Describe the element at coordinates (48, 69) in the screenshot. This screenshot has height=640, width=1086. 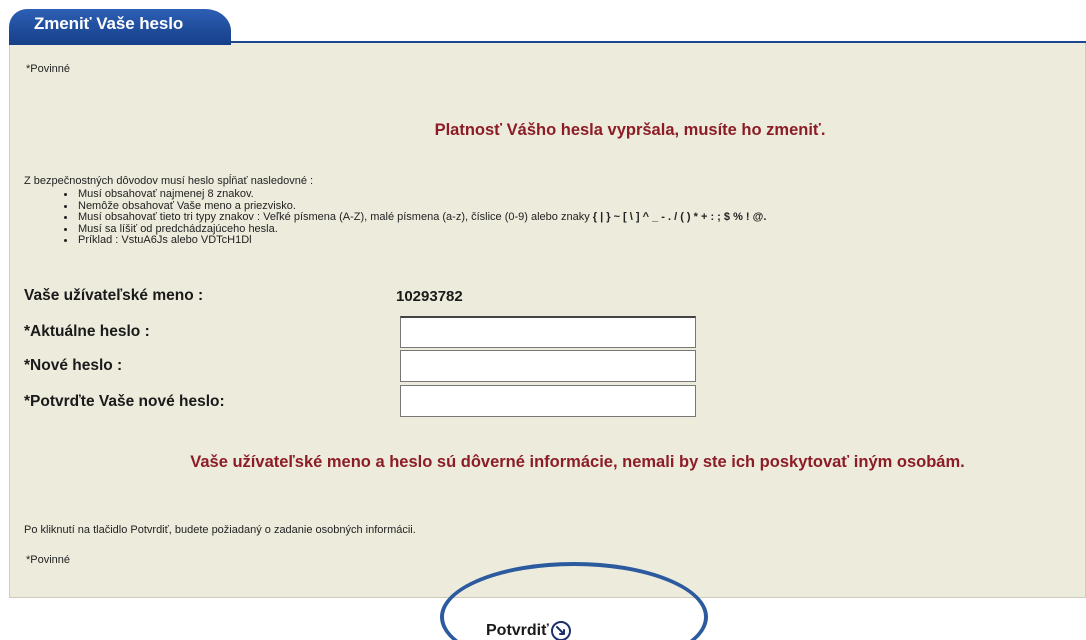
I see `required-note-top: *Povinné` at that location.